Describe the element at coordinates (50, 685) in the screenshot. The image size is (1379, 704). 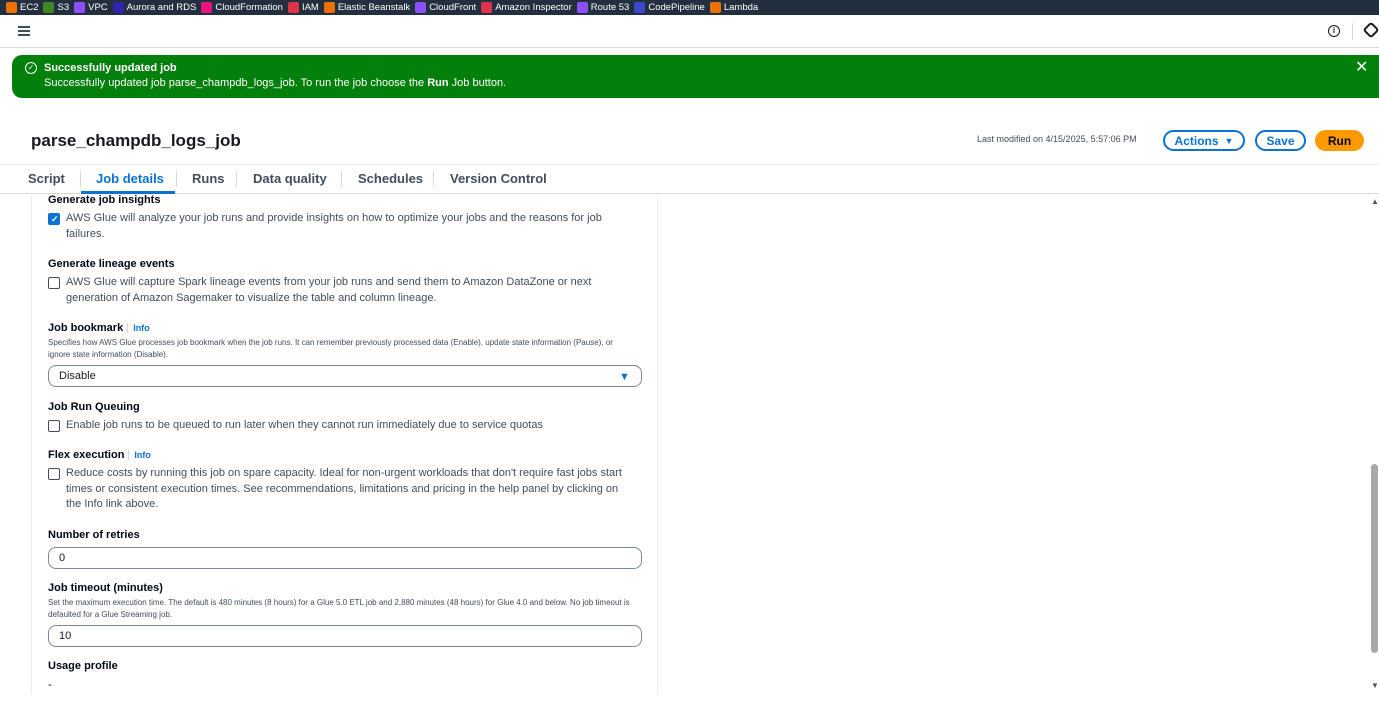
I see `usage-profile-value: -` at that location.